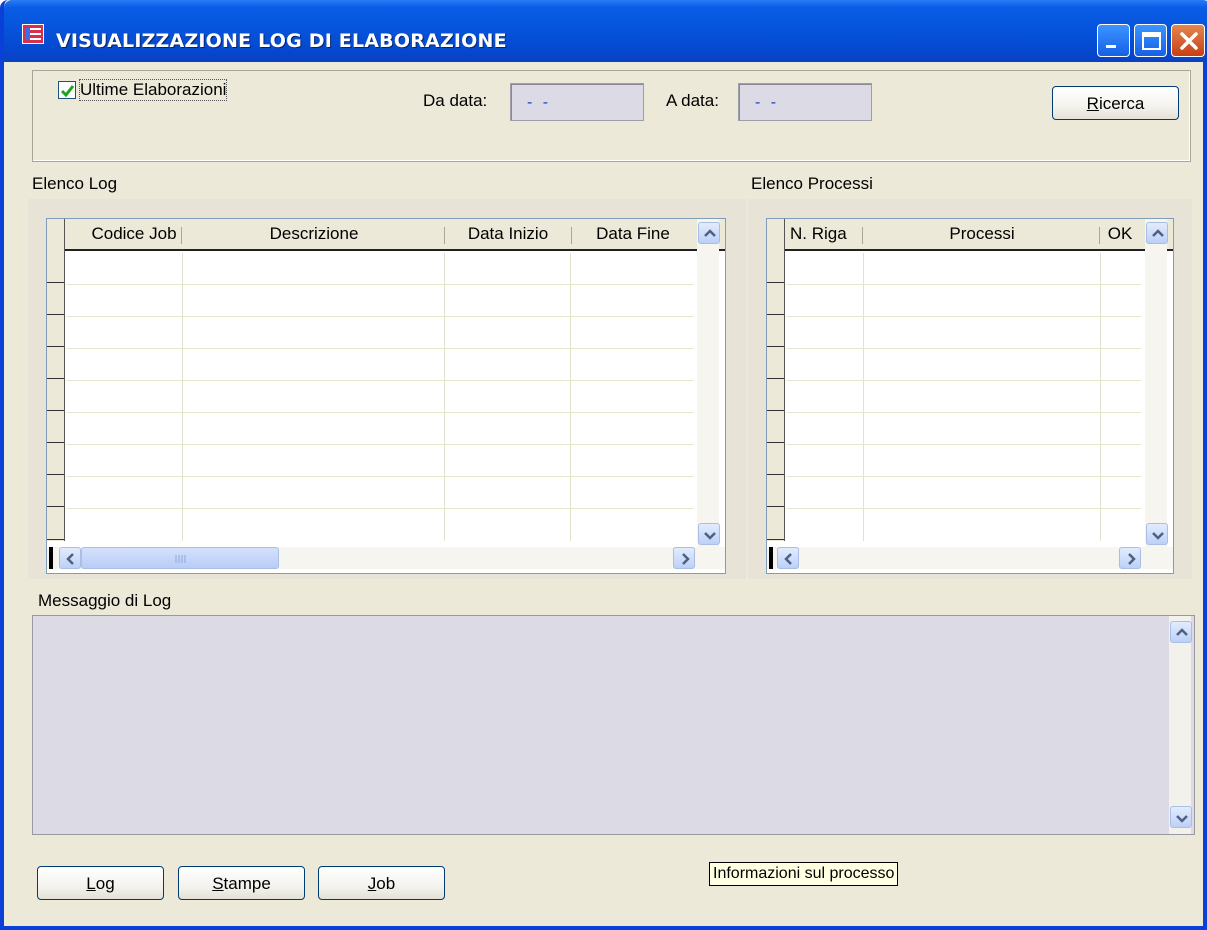 This screenshot has width=1207, height=930. I want to click on process-horizontal-scrollbar, so click(970, 558).